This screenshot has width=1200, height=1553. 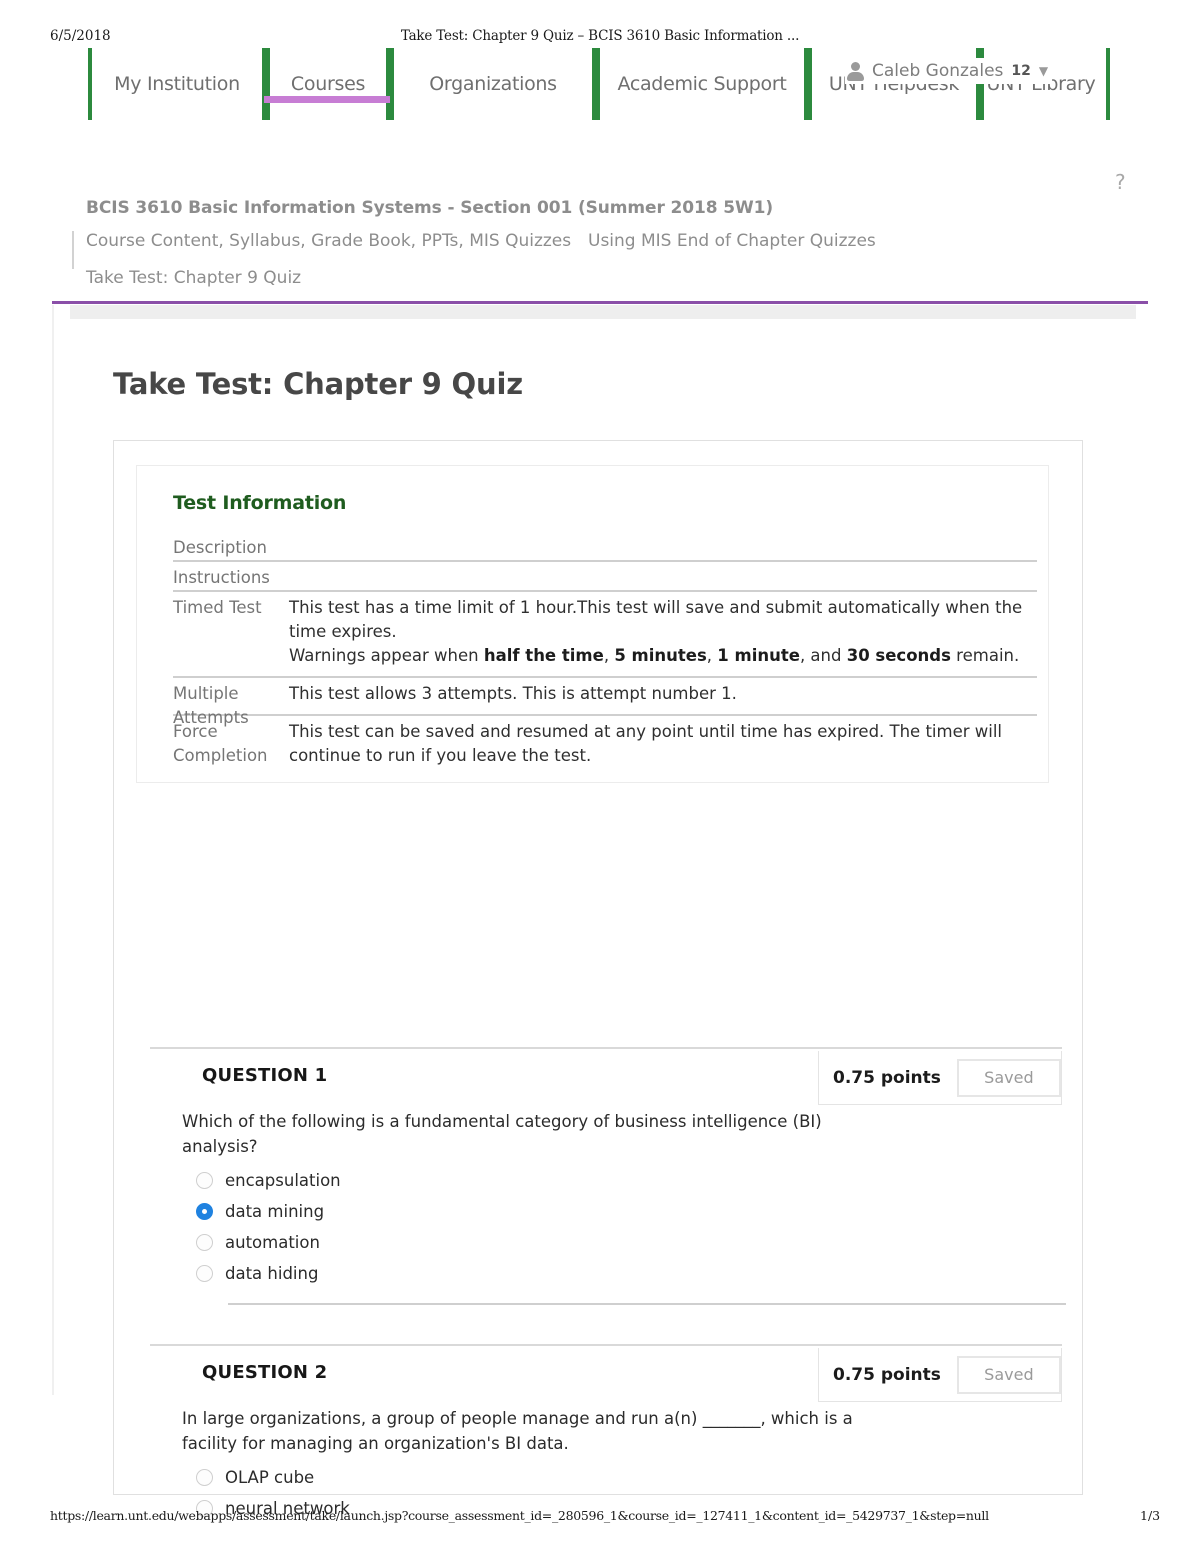 I want to click on tab-label: Academic Support, so click(x=702, y=84).